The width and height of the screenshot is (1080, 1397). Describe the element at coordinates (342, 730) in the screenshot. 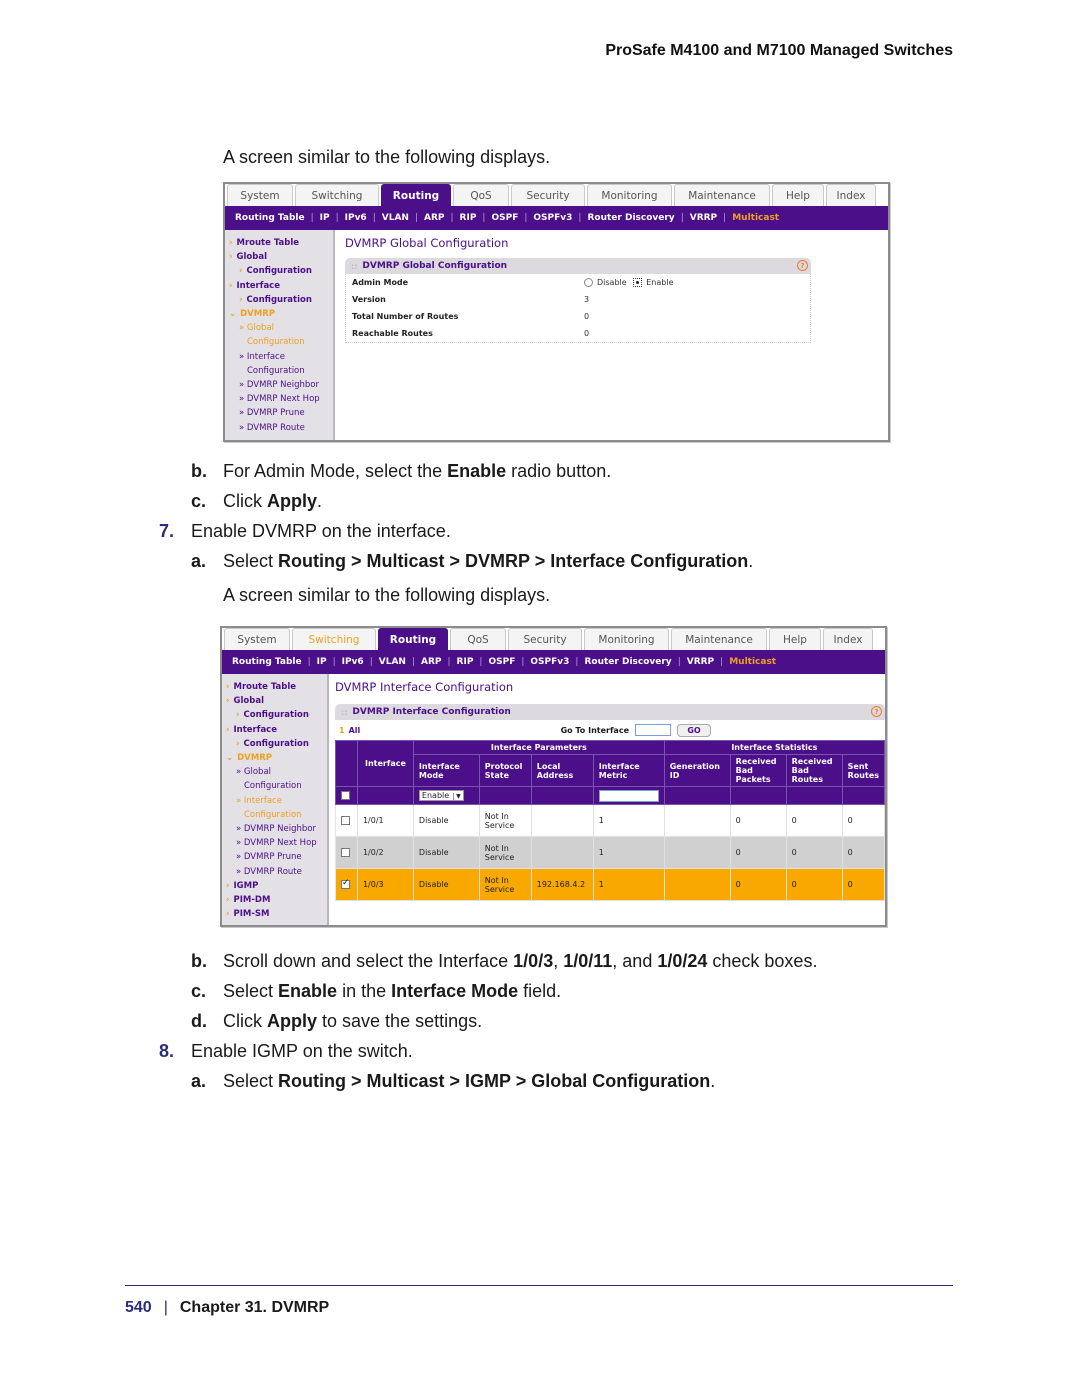

I see `page-number: 1` at that location.